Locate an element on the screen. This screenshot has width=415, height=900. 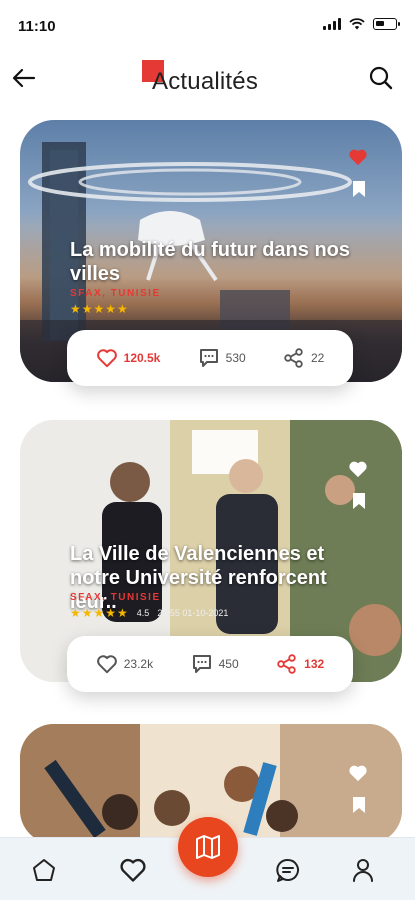
map-button is located at coordinates (208, 847).